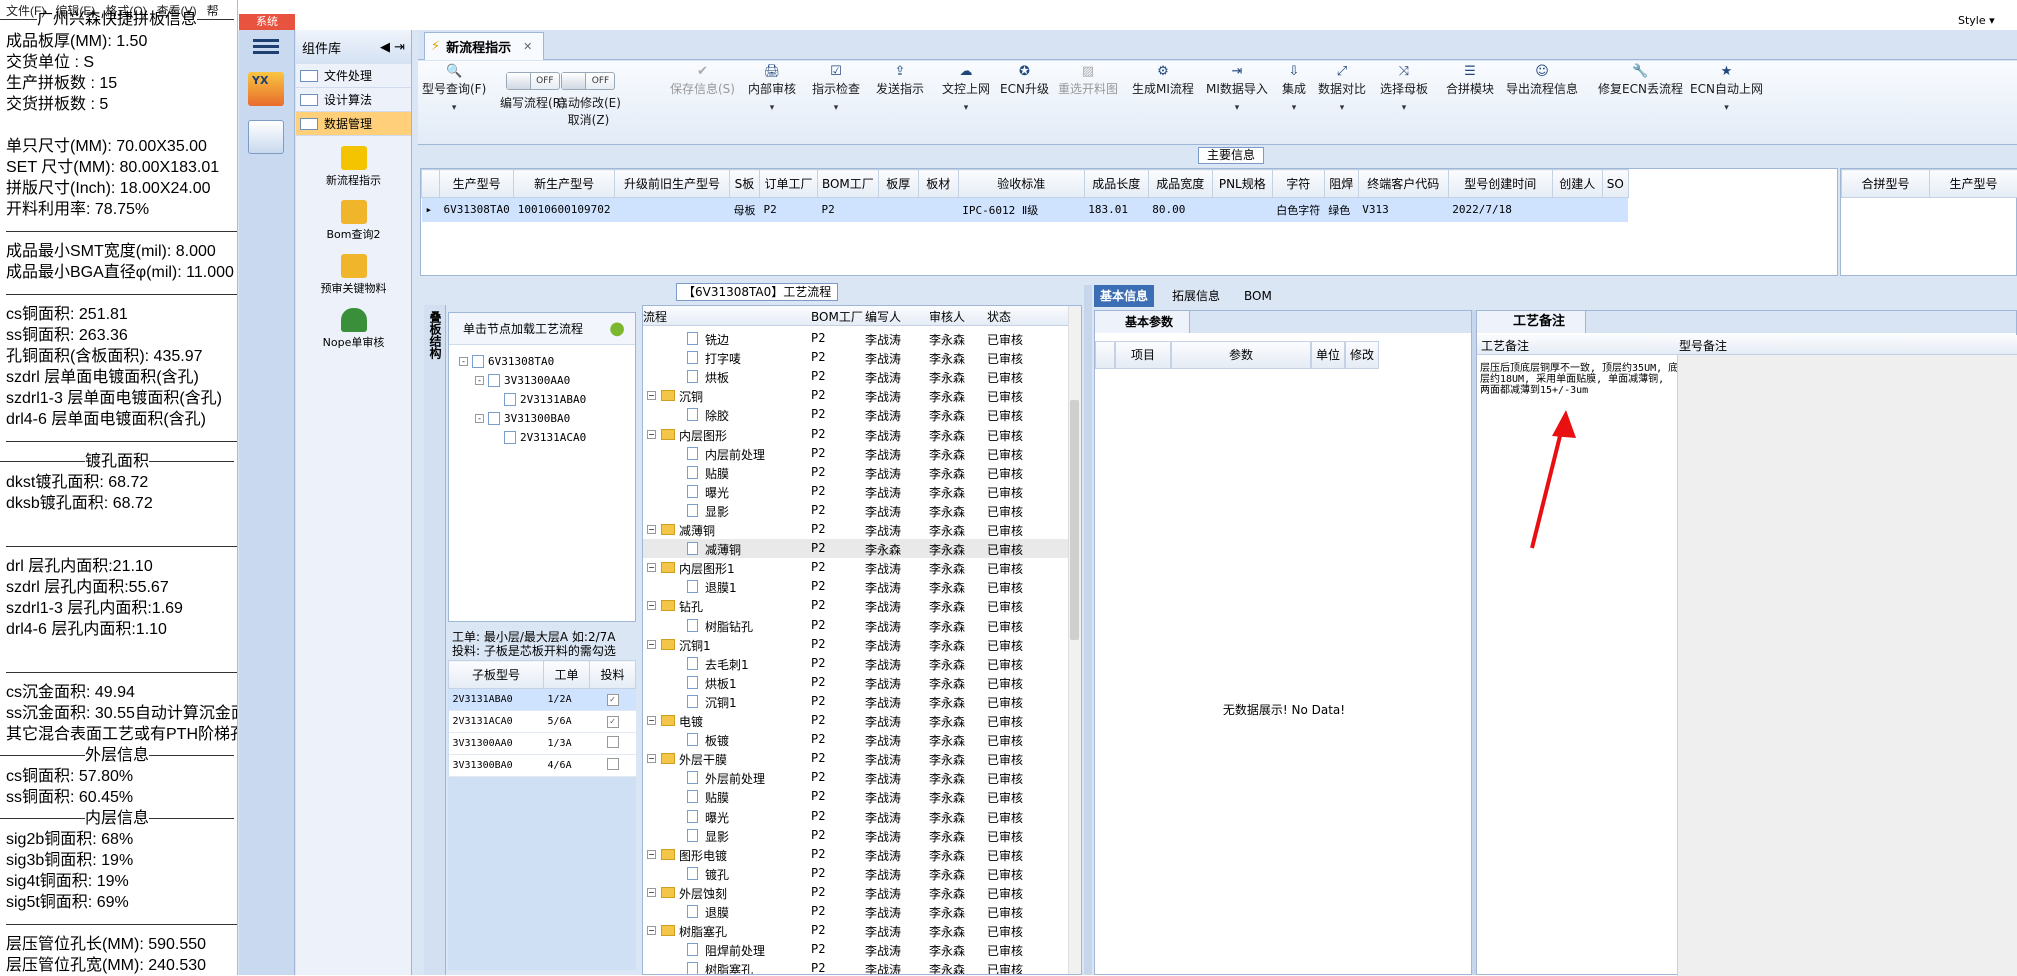 The width and height of the screenshot is (2017, 976). I want to click on process-row: −内层图形P2李战涛李永森已审核, so click(856, 434).